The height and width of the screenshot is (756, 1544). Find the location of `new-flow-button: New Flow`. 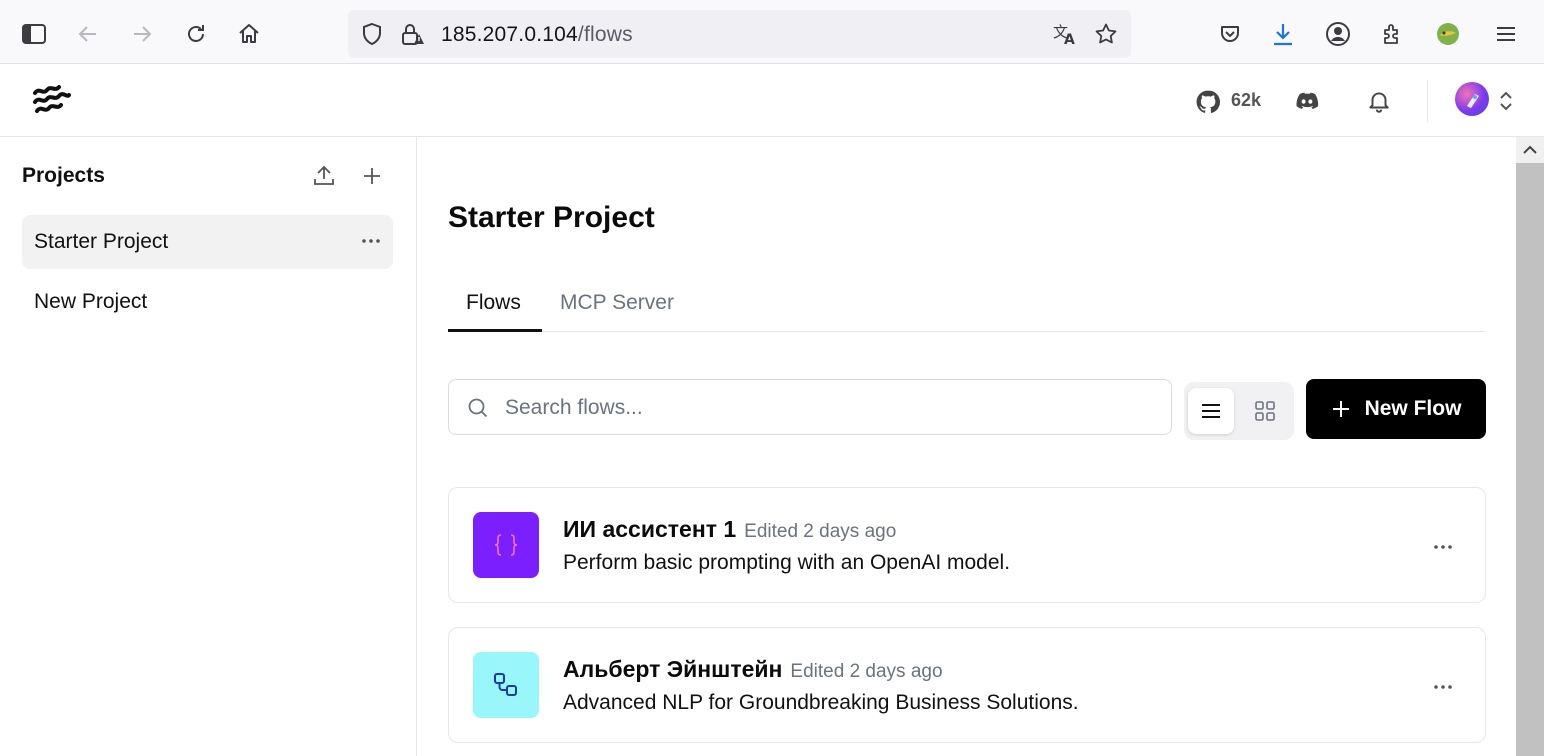

new-flow-button: New Flow is located at coordinates (1396, 409).